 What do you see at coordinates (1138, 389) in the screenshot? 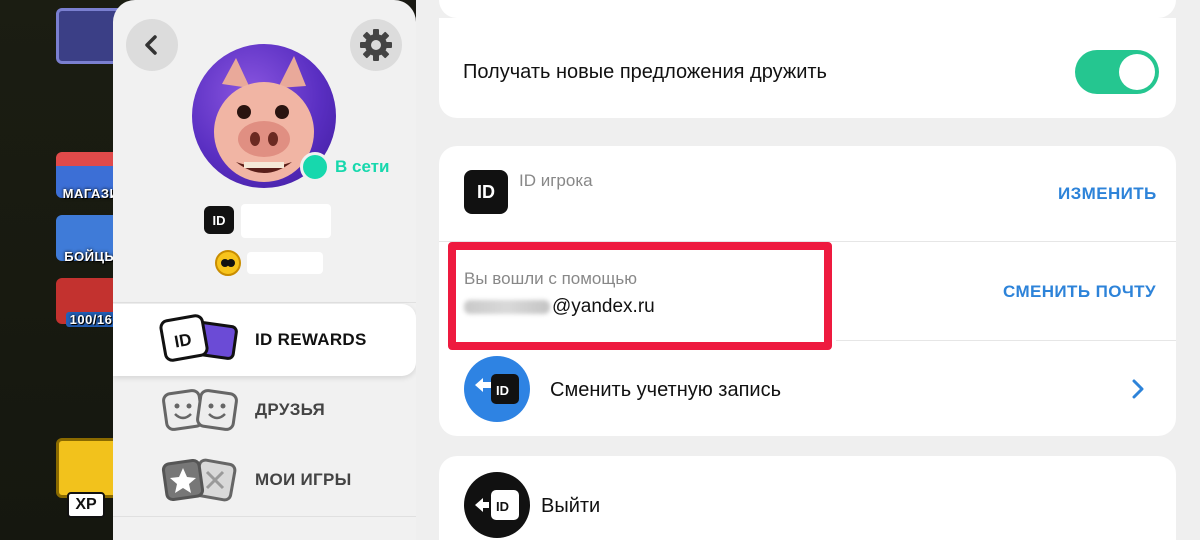
I see `chevron-right-icon` at bounding box center [1138, 389].